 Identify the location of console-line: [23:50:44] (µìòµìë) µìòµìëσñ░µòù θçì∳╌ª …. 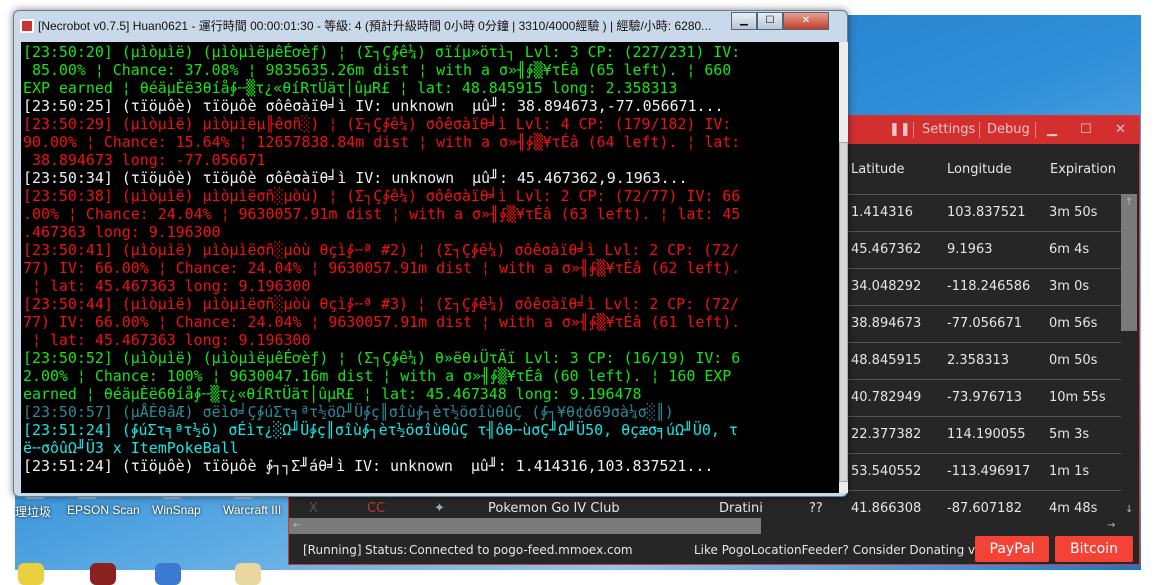
(381, 304).